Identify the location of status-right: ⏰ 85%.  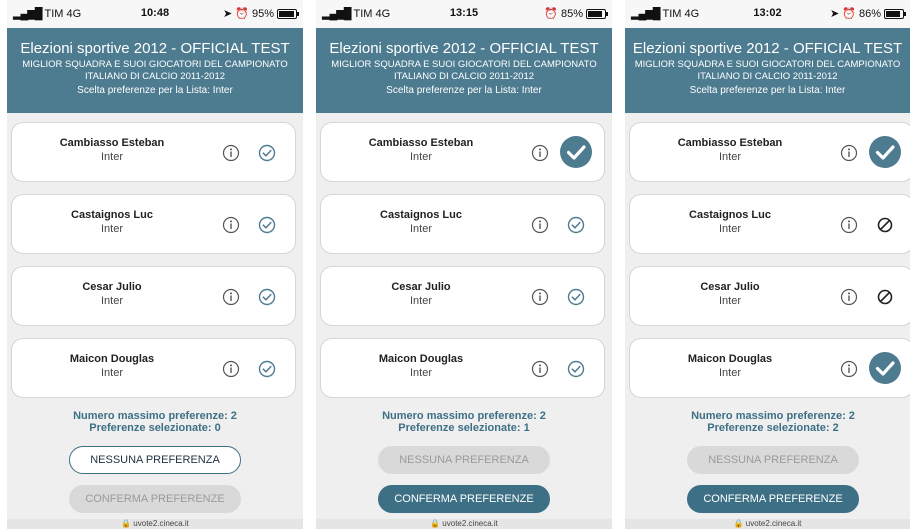
(576, 13).